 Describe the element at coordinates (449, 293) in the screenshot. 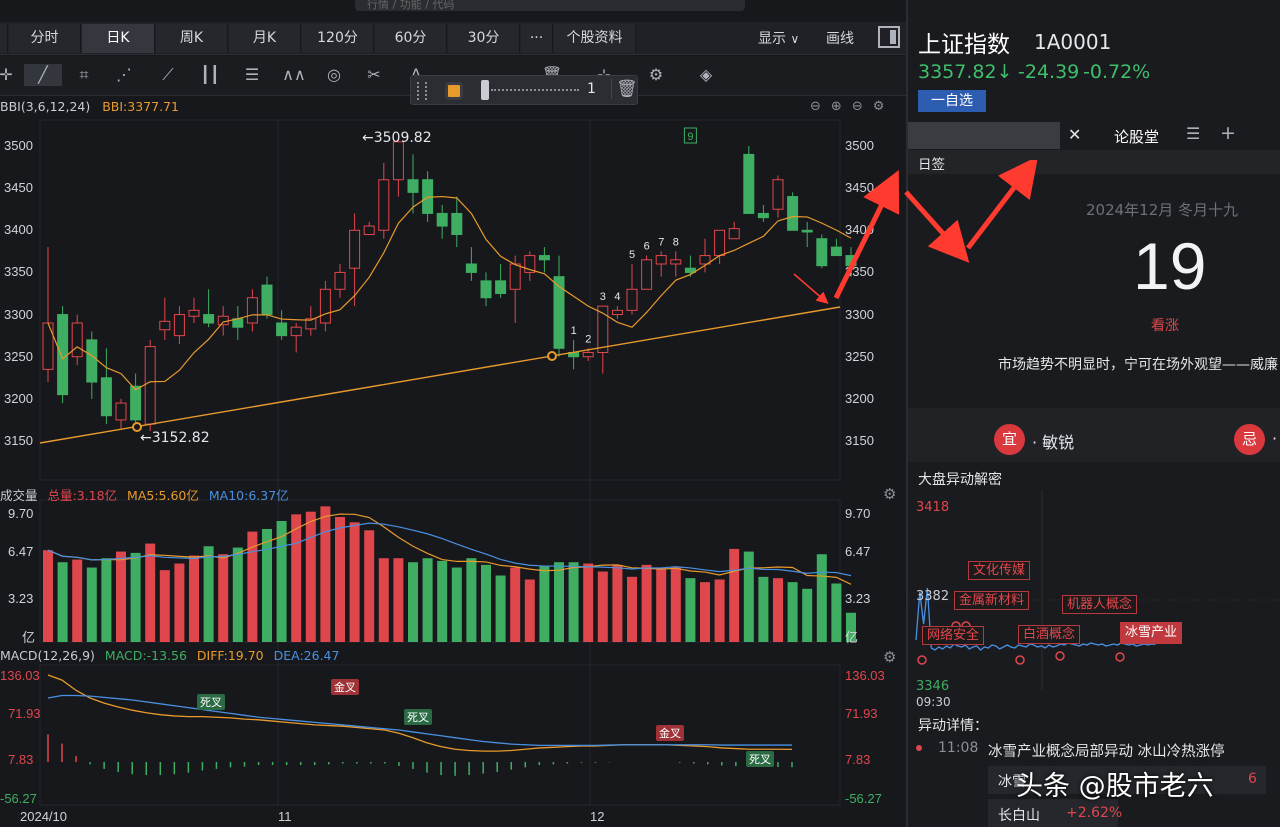

I see `bbi-line` at that location.